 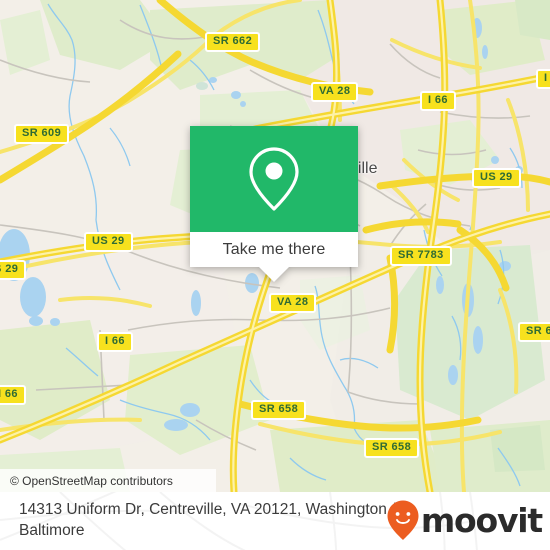 What do you see at coordinates (42, 134) in the screenshot?
I see `road-shield-sr-609: SR 609` at bounding box center [42, 134].